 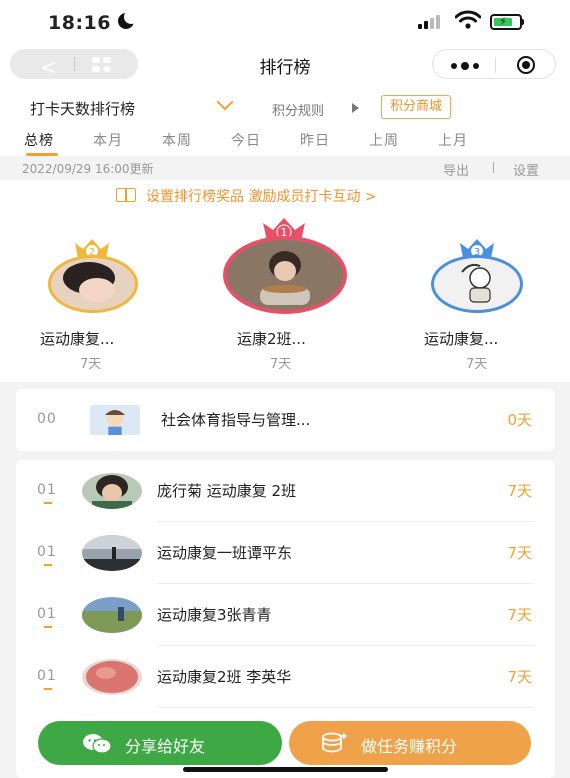 What do you see at coordinates (384, 140) in the screenshot?
I see `tab-last-week: 上周` at bounding box center [384, 140].